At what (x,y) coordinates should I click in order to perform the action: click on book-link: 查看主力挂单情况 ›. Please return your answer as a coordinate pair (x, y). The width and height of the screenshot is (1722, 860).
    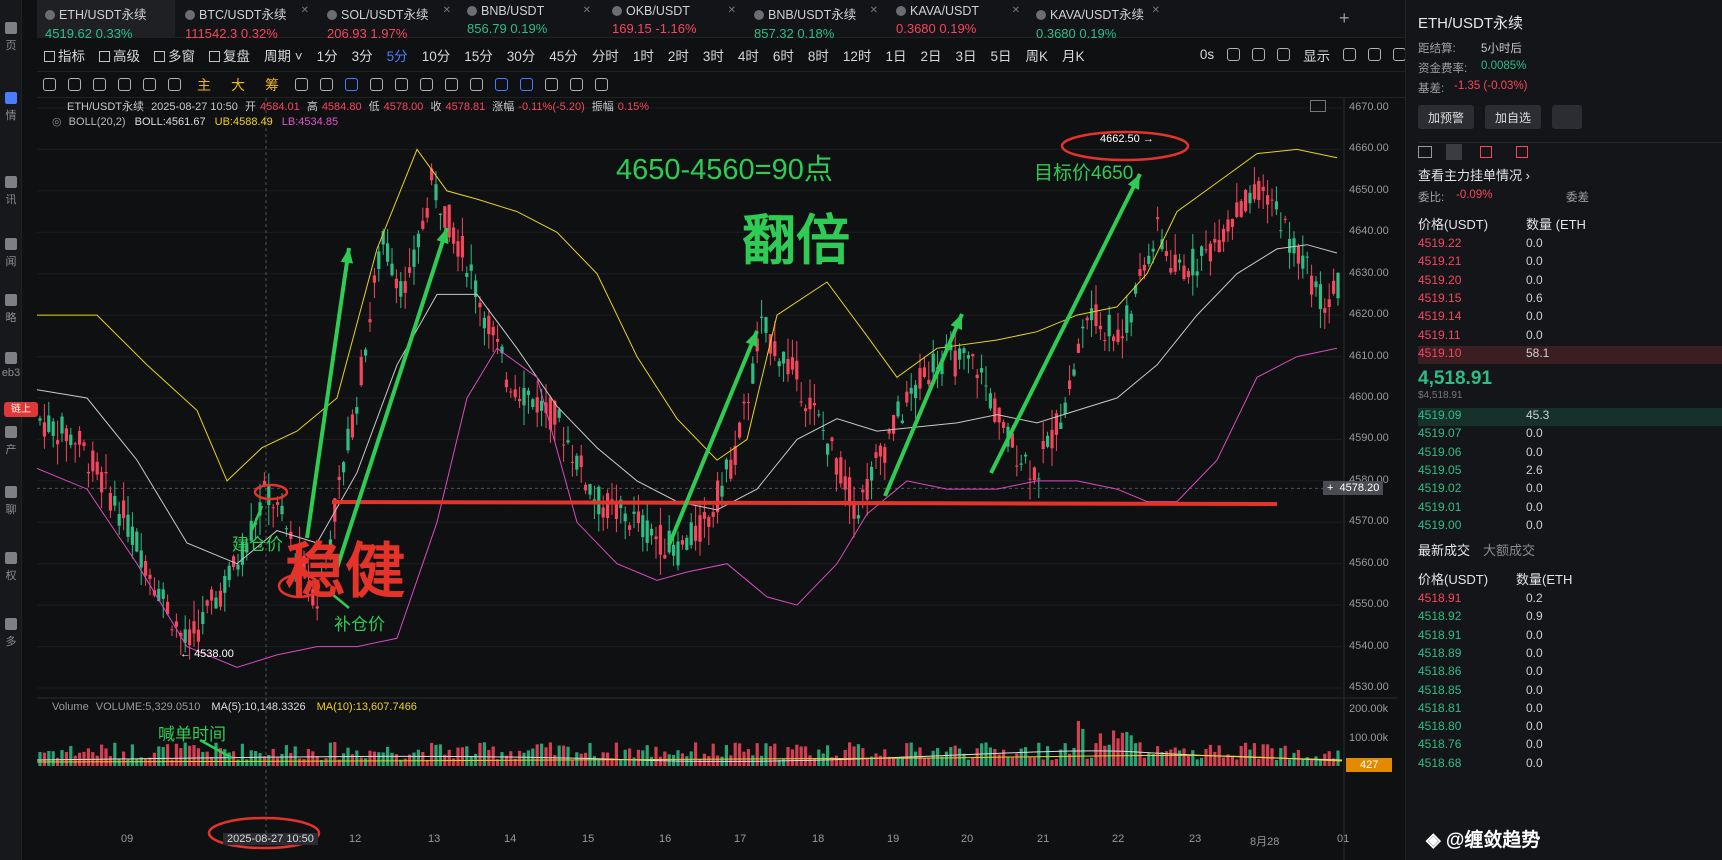
    Looking at the image, I should click on (1474, 174).